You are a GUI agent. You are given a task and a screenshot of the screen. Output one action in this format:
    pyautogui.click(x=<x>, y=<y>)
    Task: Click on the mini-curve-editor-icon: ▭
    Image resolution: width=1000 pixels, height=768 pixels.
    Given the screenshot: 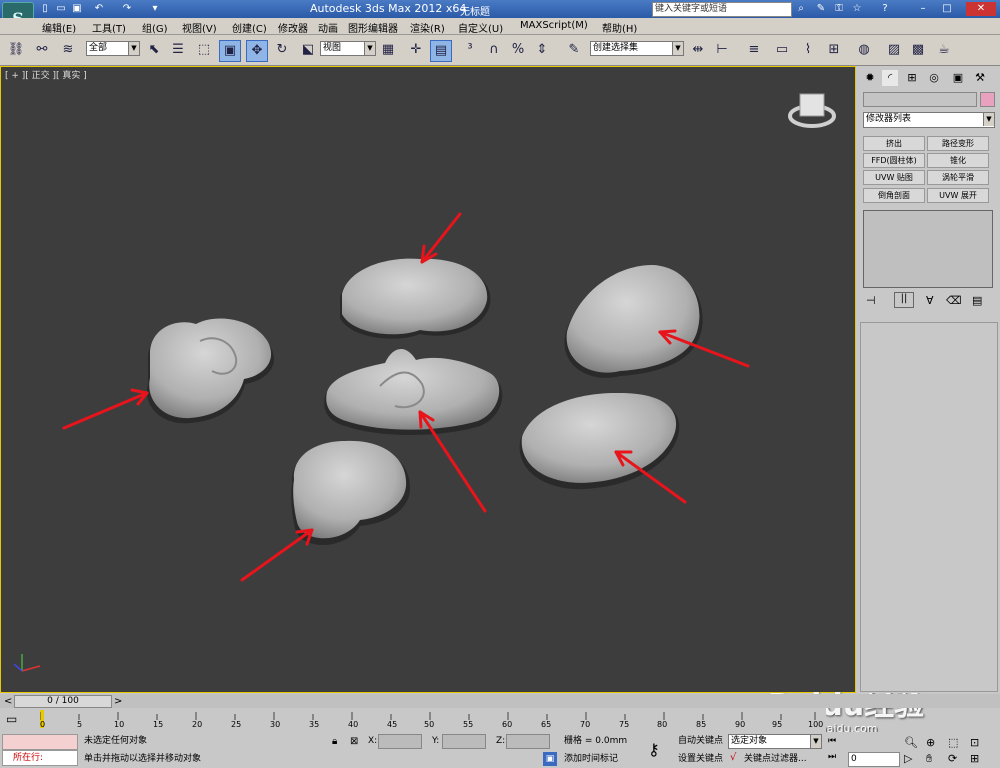 What is the action you would take?
    pyautogui.click(x=11, y=719)
    